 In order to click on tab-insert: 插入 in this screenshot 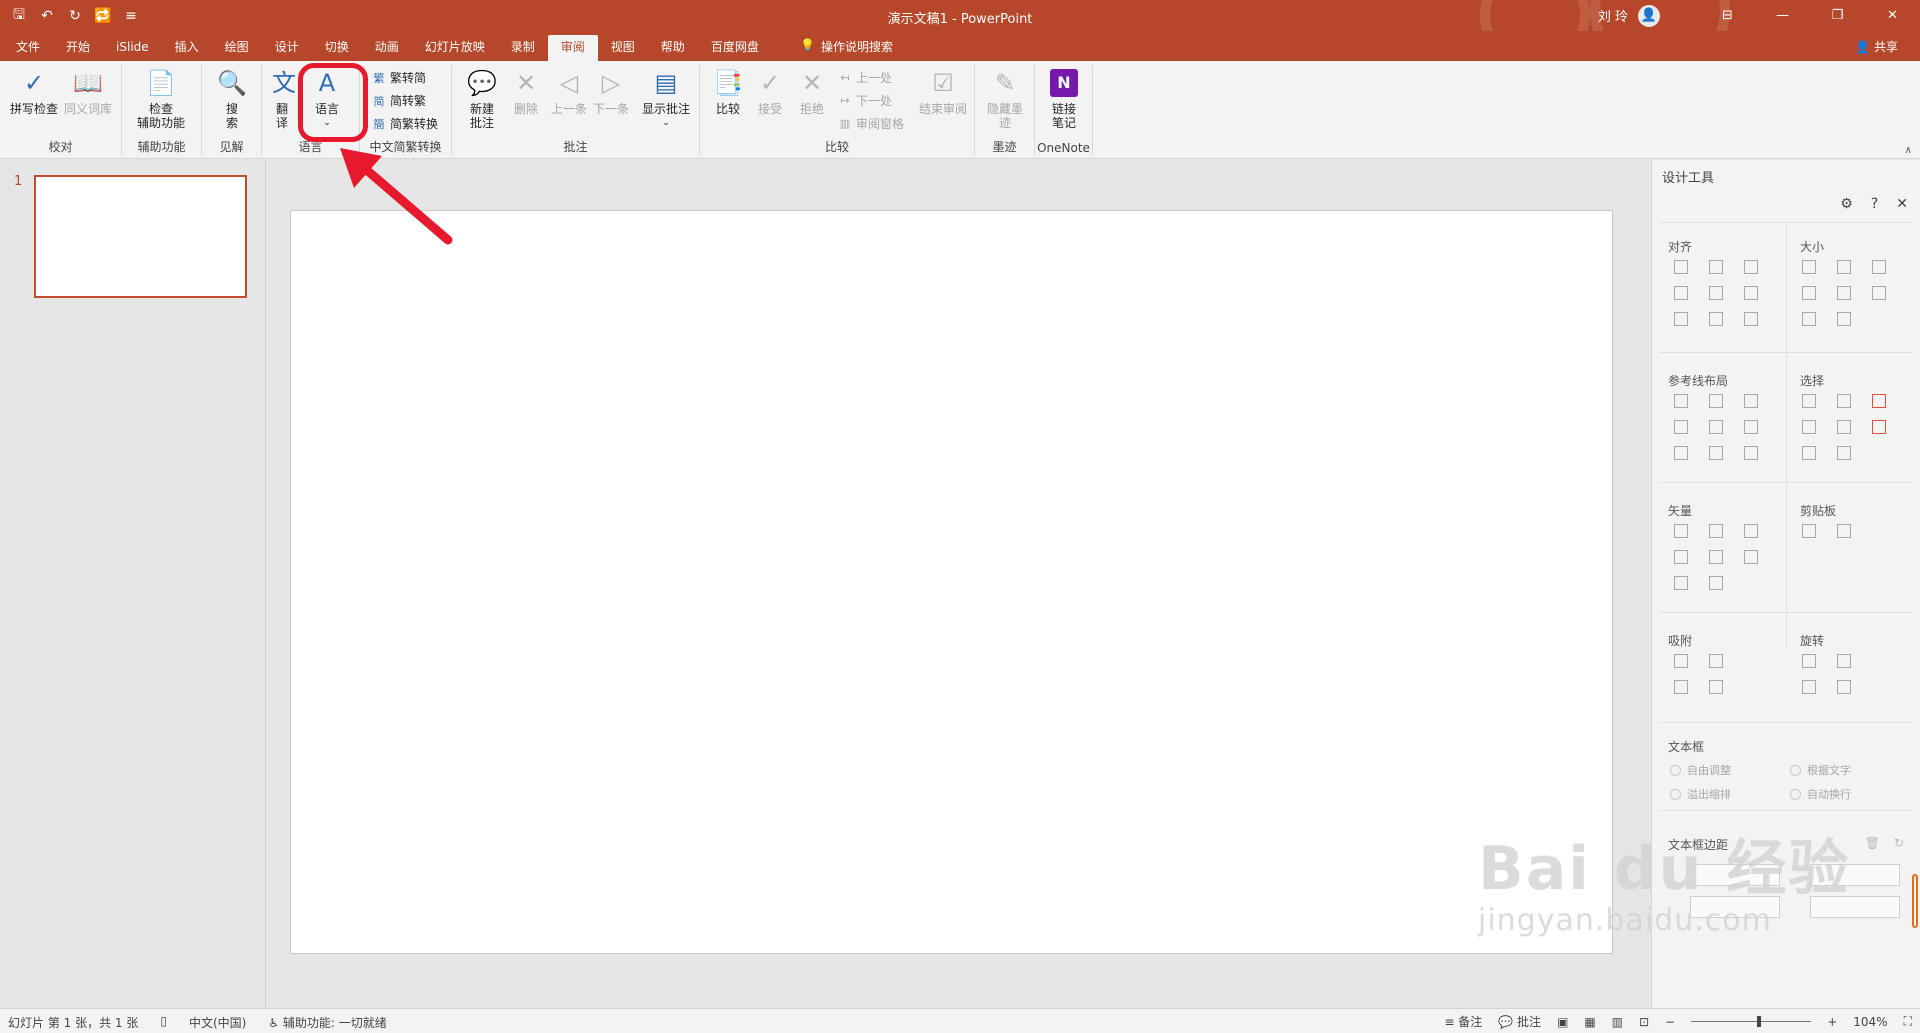, I will do `click(187, 48)`.